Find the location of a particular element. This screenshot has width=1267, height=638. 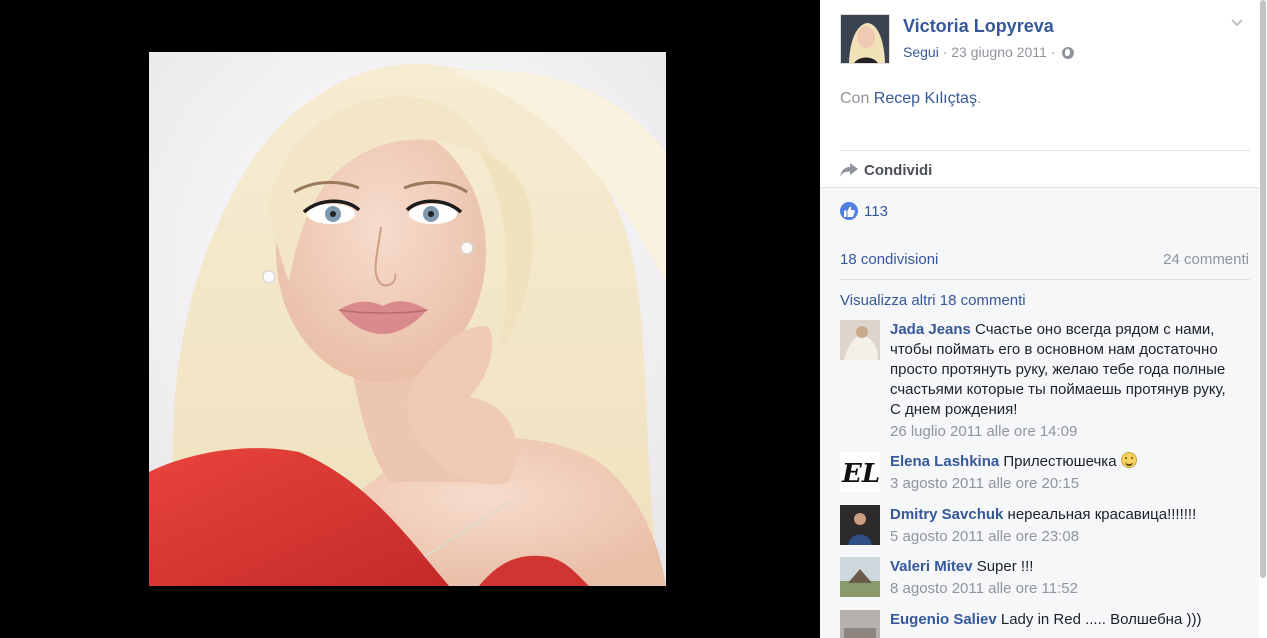

comments-count-link: 24 commenti is located at coordinates (1206, 259).